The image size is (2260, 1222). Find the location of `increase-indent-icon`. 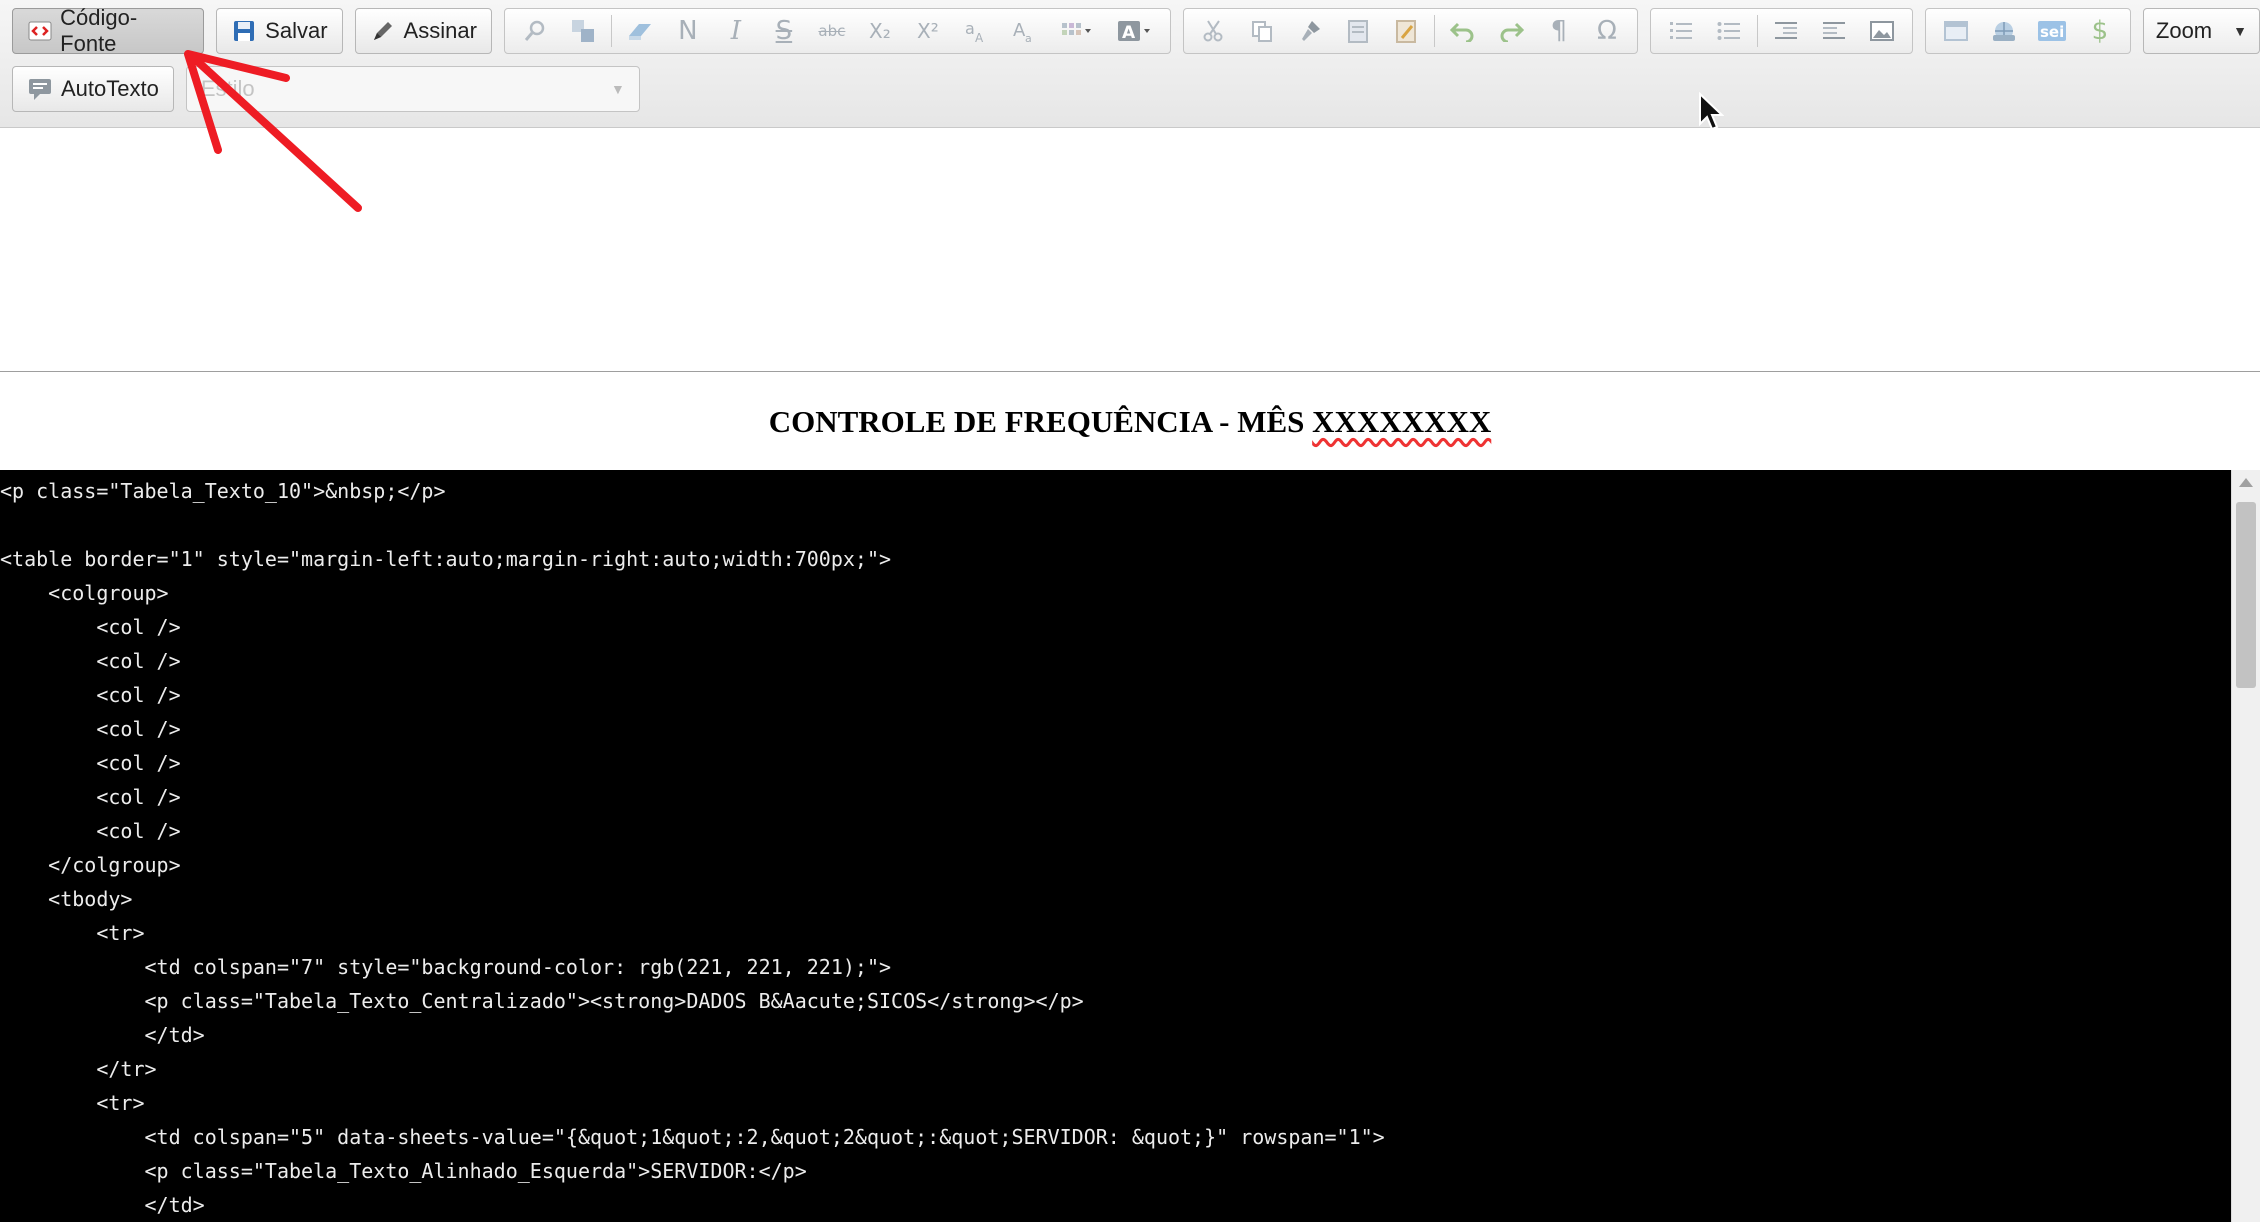

increase-indent-icon is located at coordinates (1834, 31).